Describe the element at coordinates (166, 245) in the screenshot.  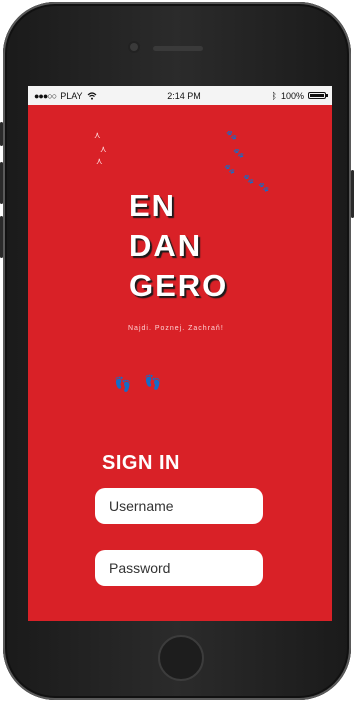
I see `logo-line-2: DAN` at that location.